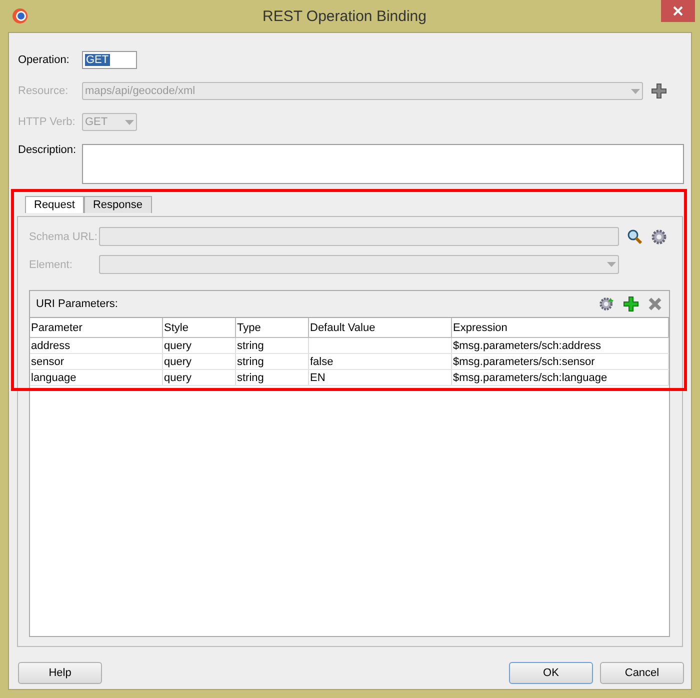 The width and height of the screenshot is (700, 698). What do you see at coordinates (524, 362) in the screenshot?
I see `table-cell: $msg.parameters/sch:sensor` at bounding box center [524, 362].